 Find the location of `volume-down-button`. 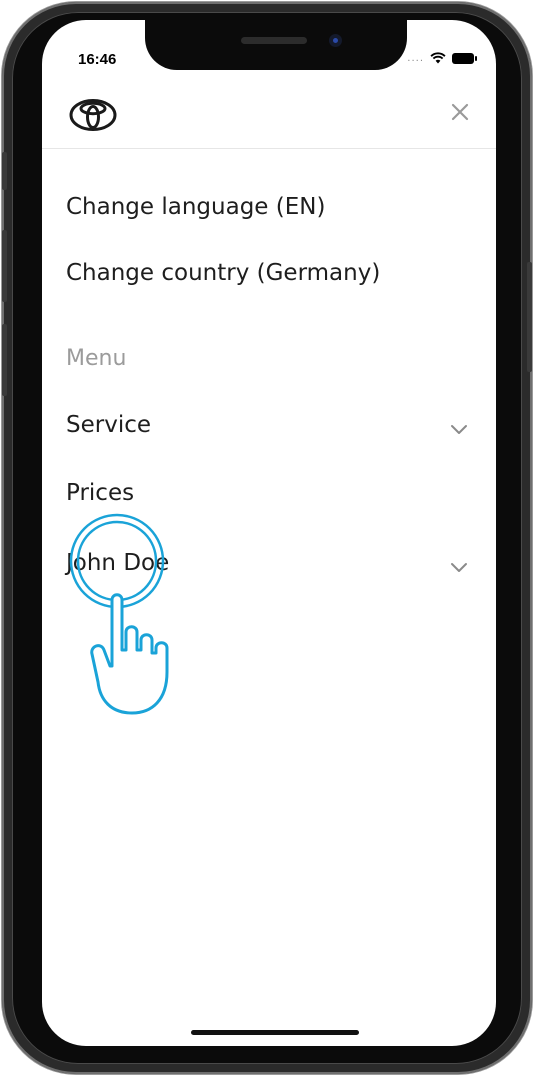

volume-down-button is located at coordinates (4, 360).